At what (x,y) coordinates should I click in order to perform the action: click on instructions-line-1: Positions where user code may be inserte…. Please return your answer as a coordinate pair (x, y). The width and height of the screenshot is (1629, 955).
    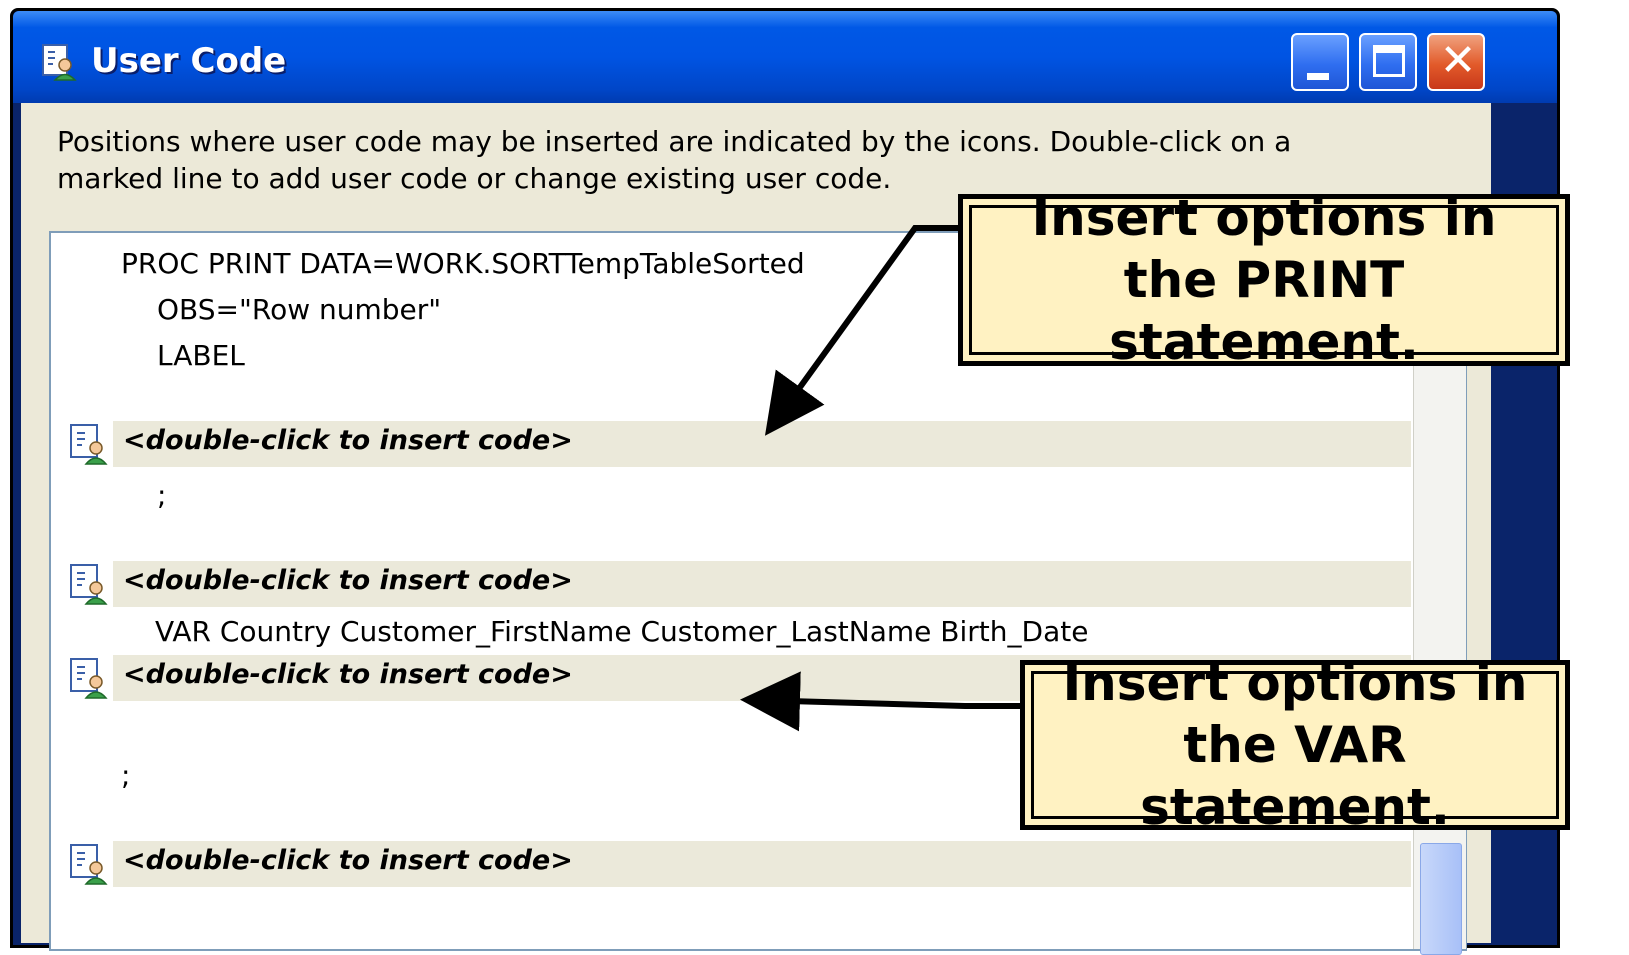
    Looking at the image, I should click on (674, 141).